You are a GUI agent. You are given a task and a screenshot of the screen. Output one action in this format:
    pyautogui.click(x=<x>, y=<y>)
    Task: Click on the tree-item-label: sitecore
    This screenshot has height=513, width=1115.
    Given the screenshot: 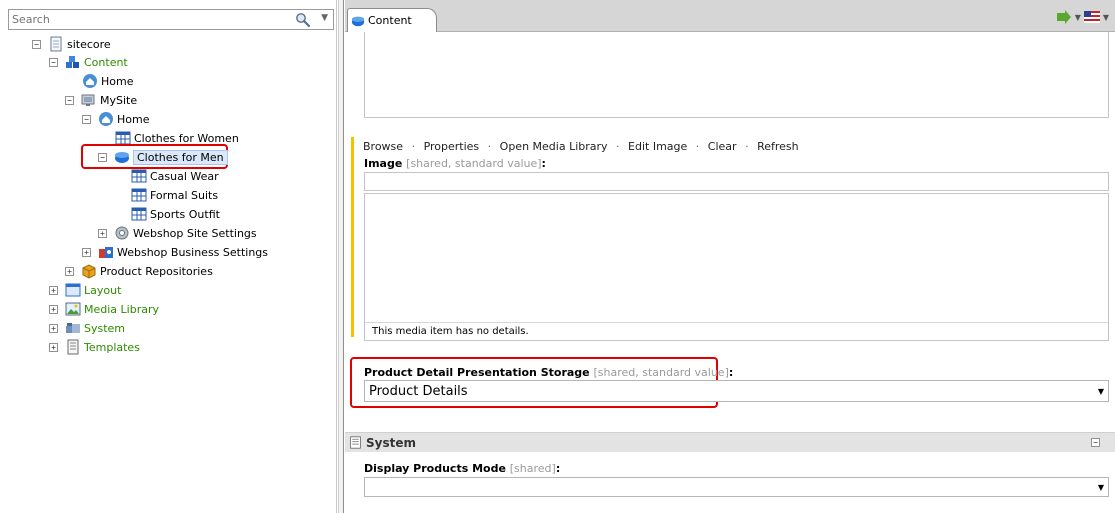 What is the action you would take?
    pyautogui.click(x=89, y=44)
    